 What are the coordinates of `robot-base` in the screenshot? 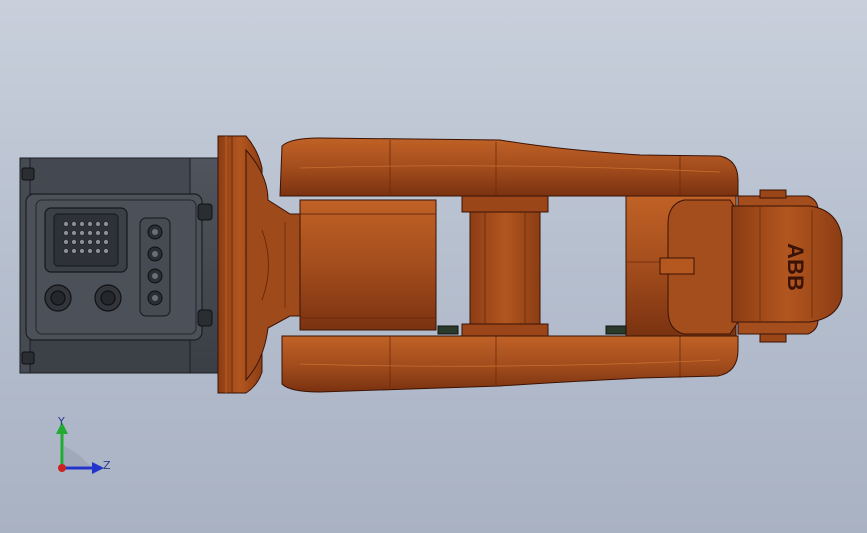 It's located at (123, 265).